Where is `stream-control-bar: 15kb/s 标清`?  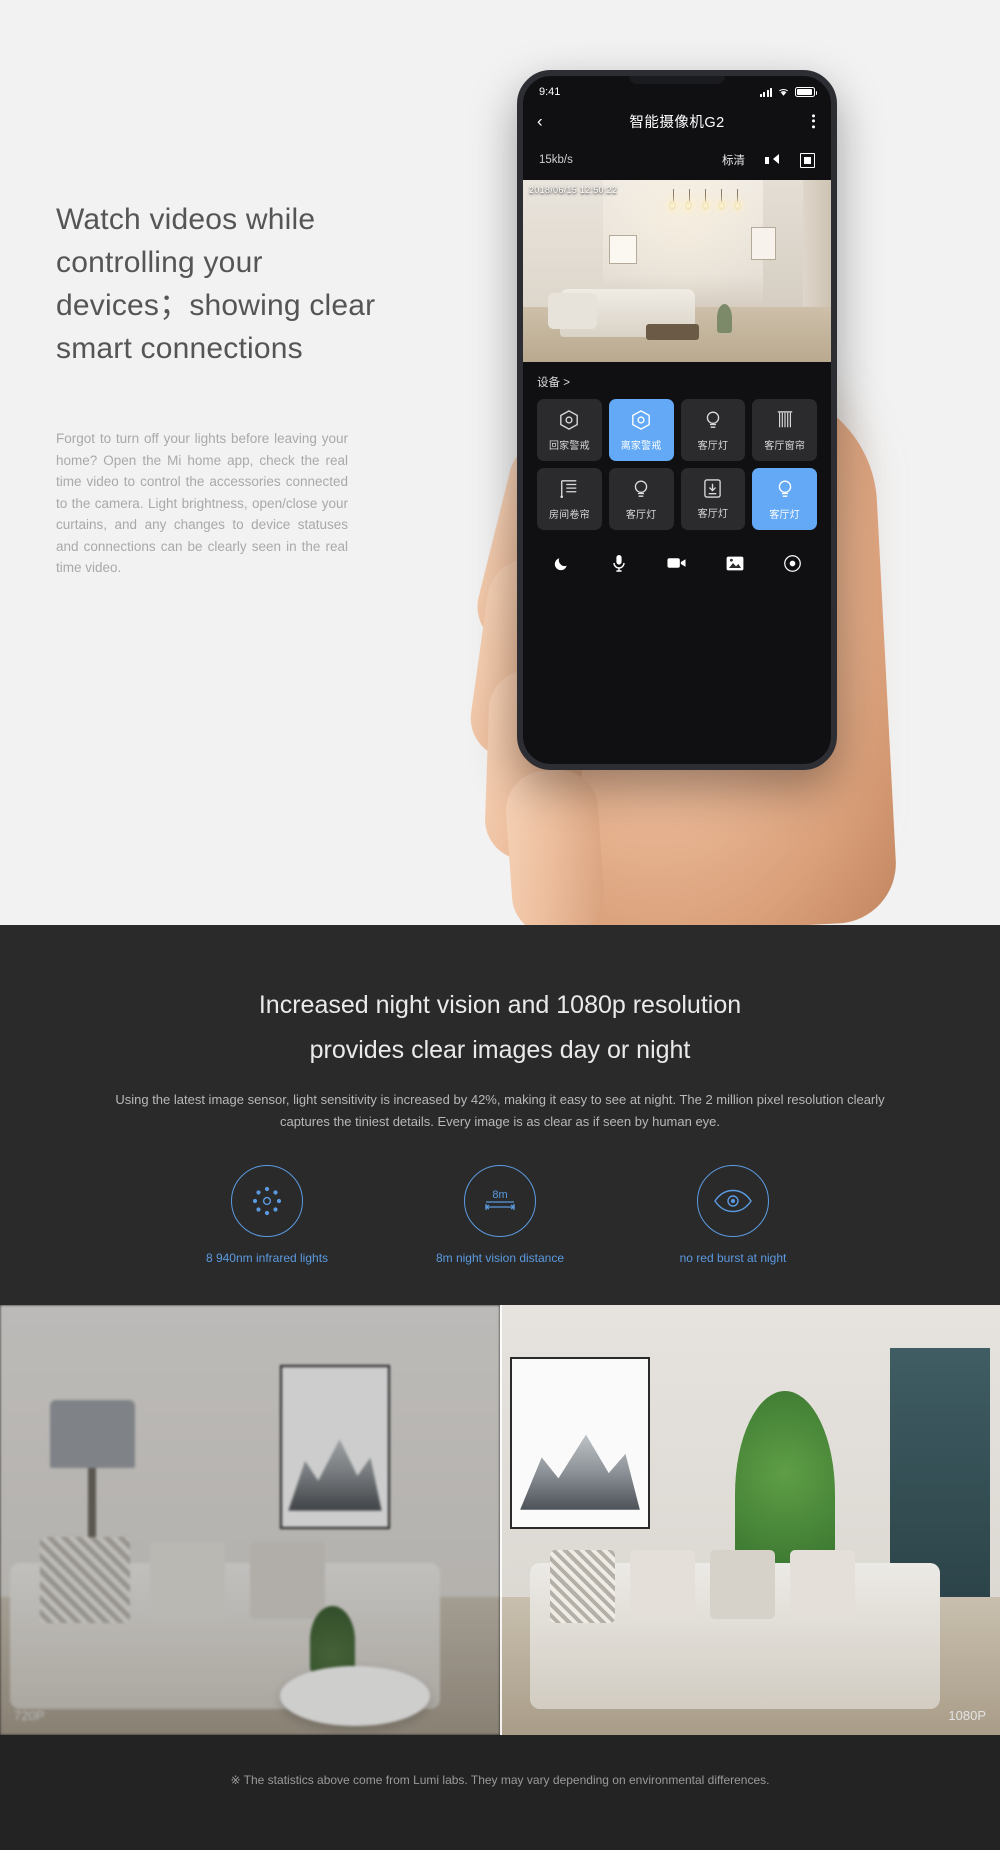
stream-control-bar: 15kb/s 标清 is located at coordinates (677, 161).